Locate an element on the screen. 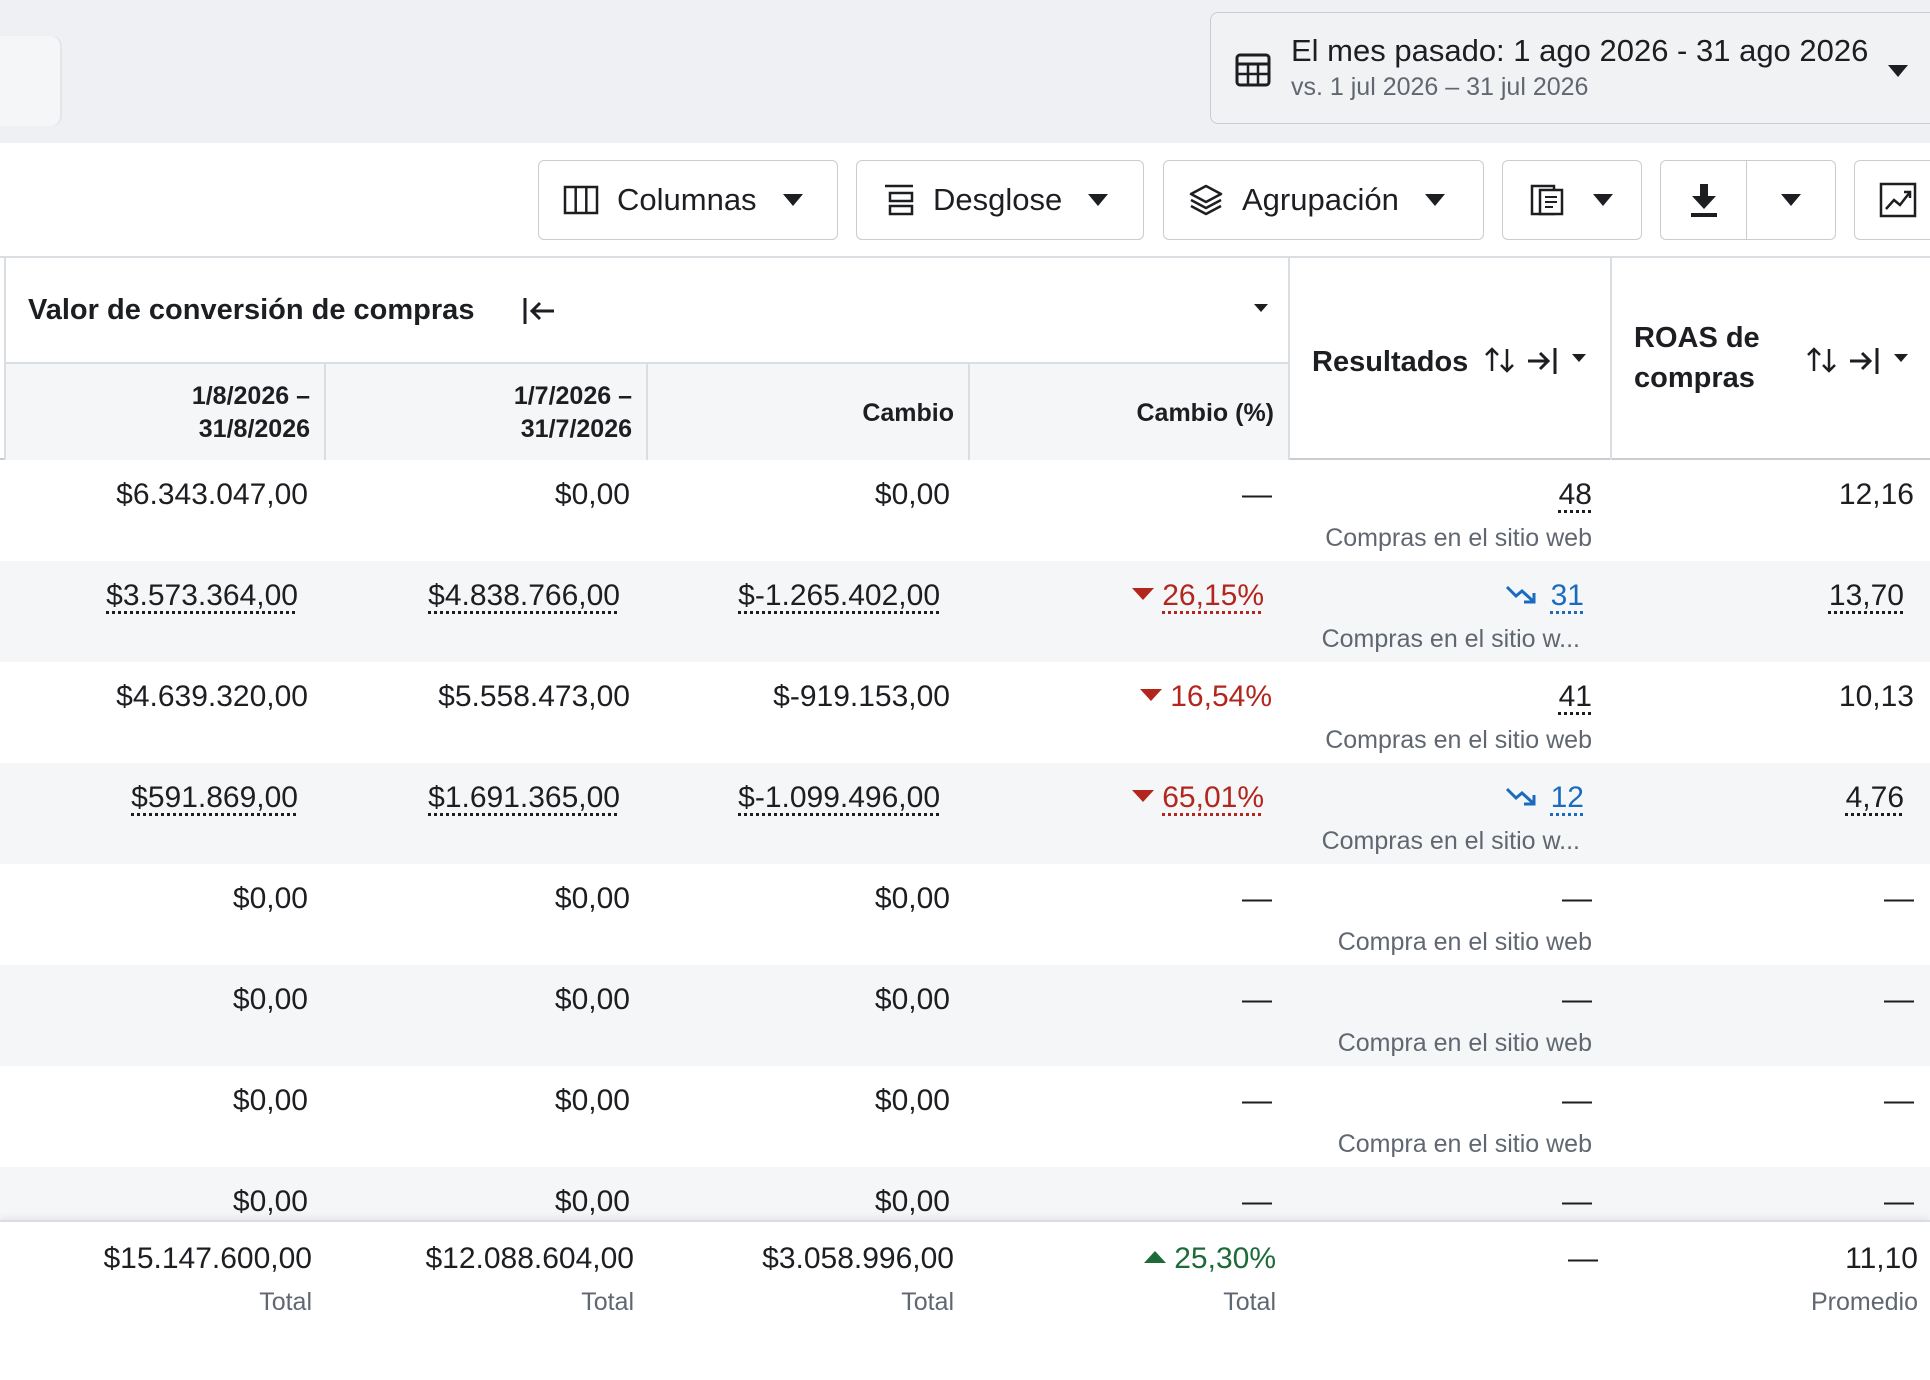 This screenshot has width=1930, height=1380. subheader-change: Cambio is located at coordinates (809, 412).